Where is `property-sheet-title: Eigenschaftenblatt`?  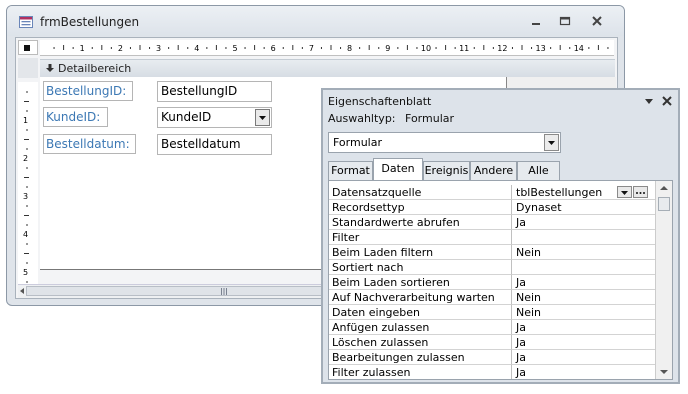 property-sheet-title: Eigenschaftenblatt is located at coordinates (380, 101).